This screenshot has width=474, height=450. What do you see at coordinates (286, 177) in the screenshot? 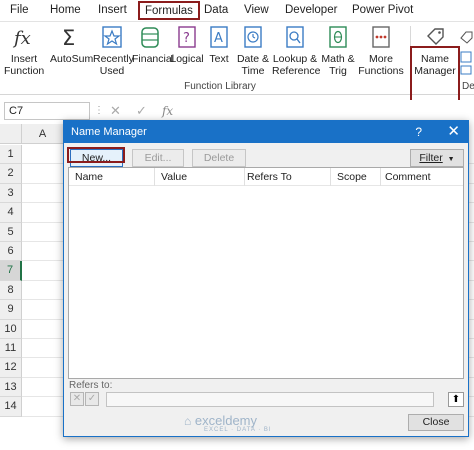
I see `column-refers-to: Refers To` at bounding box center [286, 177].